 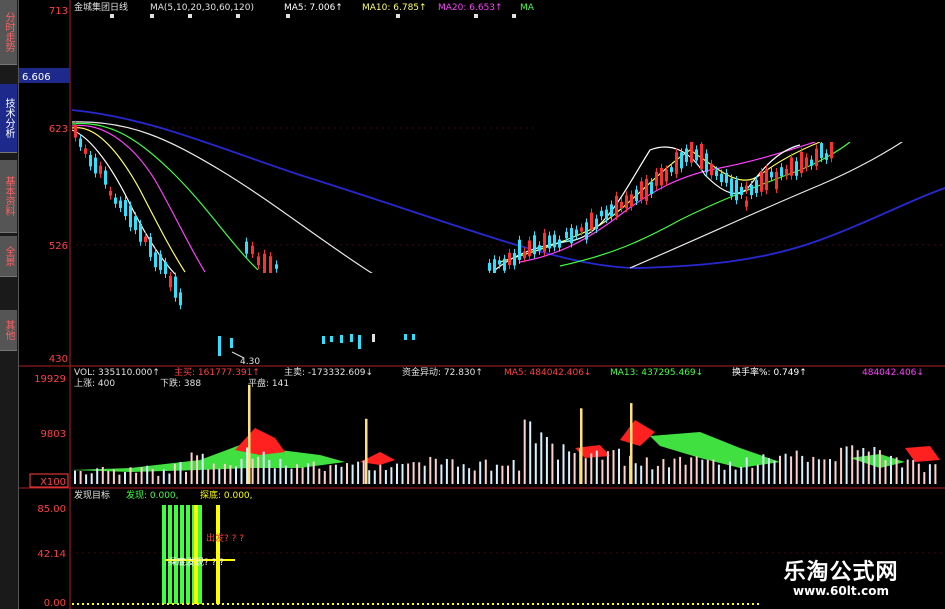 I want to click on indicator-tick: 42.14, so click(x=51, y=554).